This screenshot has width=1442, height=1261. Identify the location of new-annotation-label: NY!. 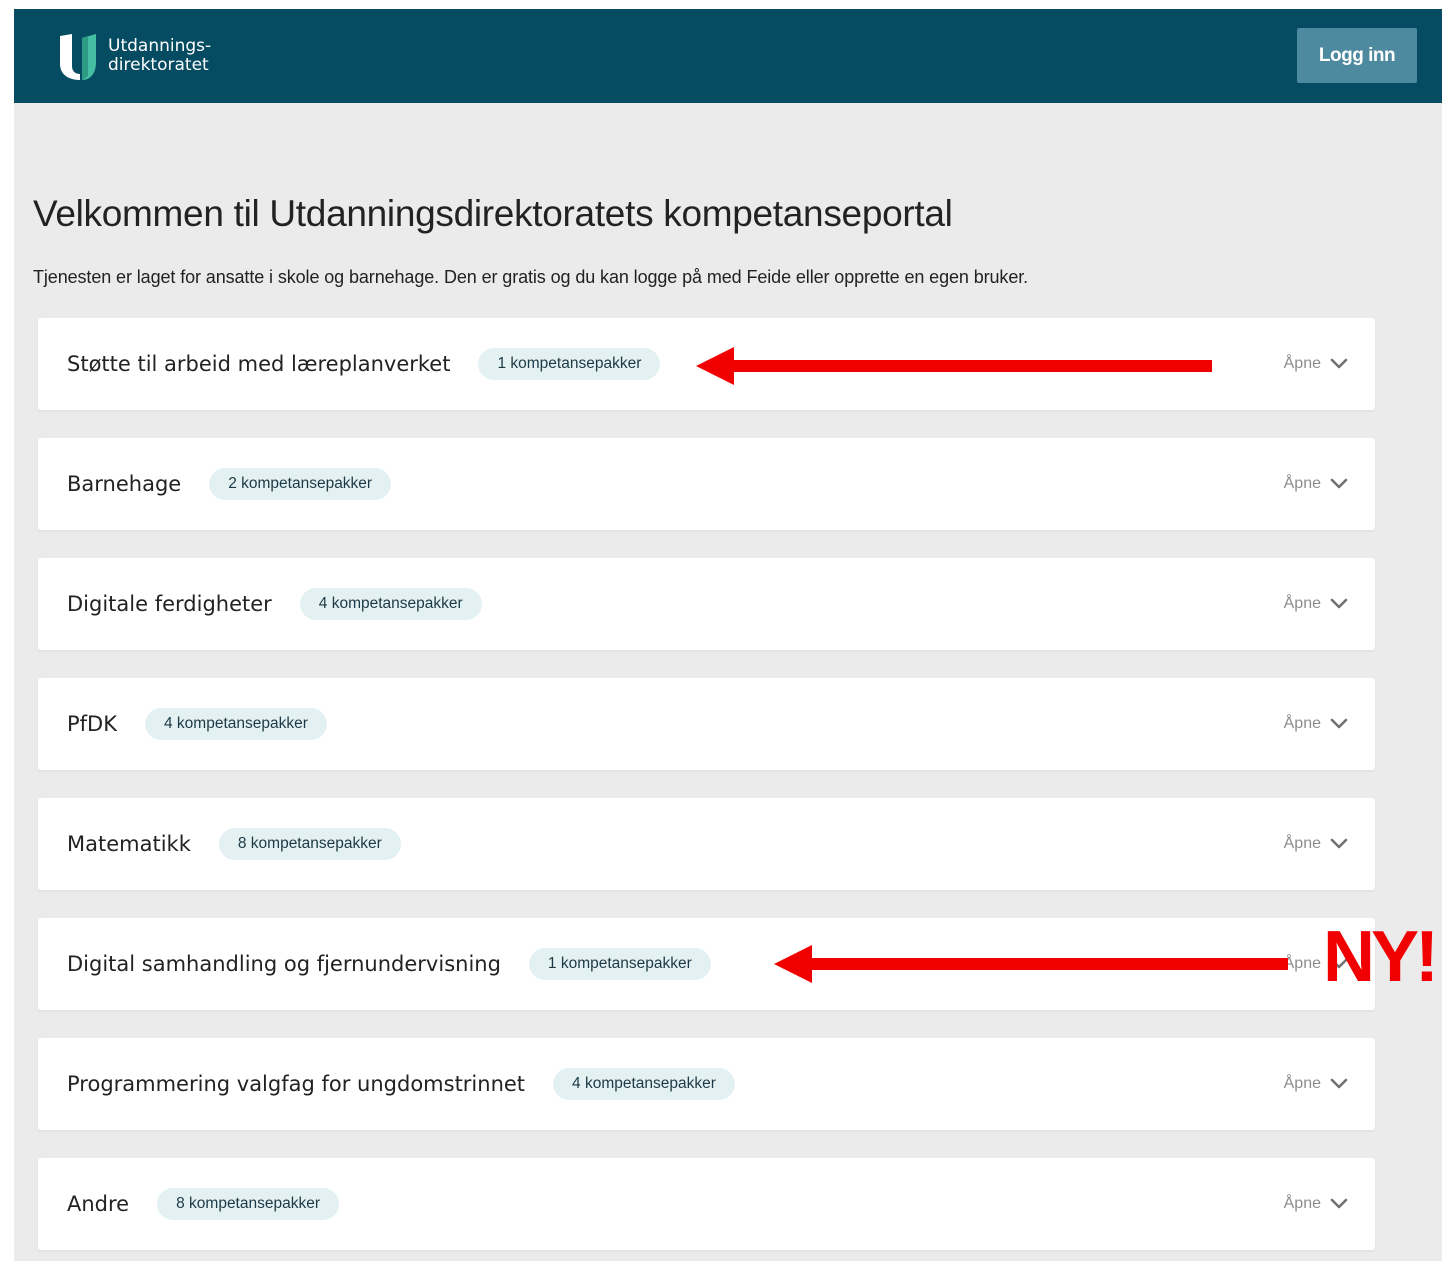
(1381, 957).